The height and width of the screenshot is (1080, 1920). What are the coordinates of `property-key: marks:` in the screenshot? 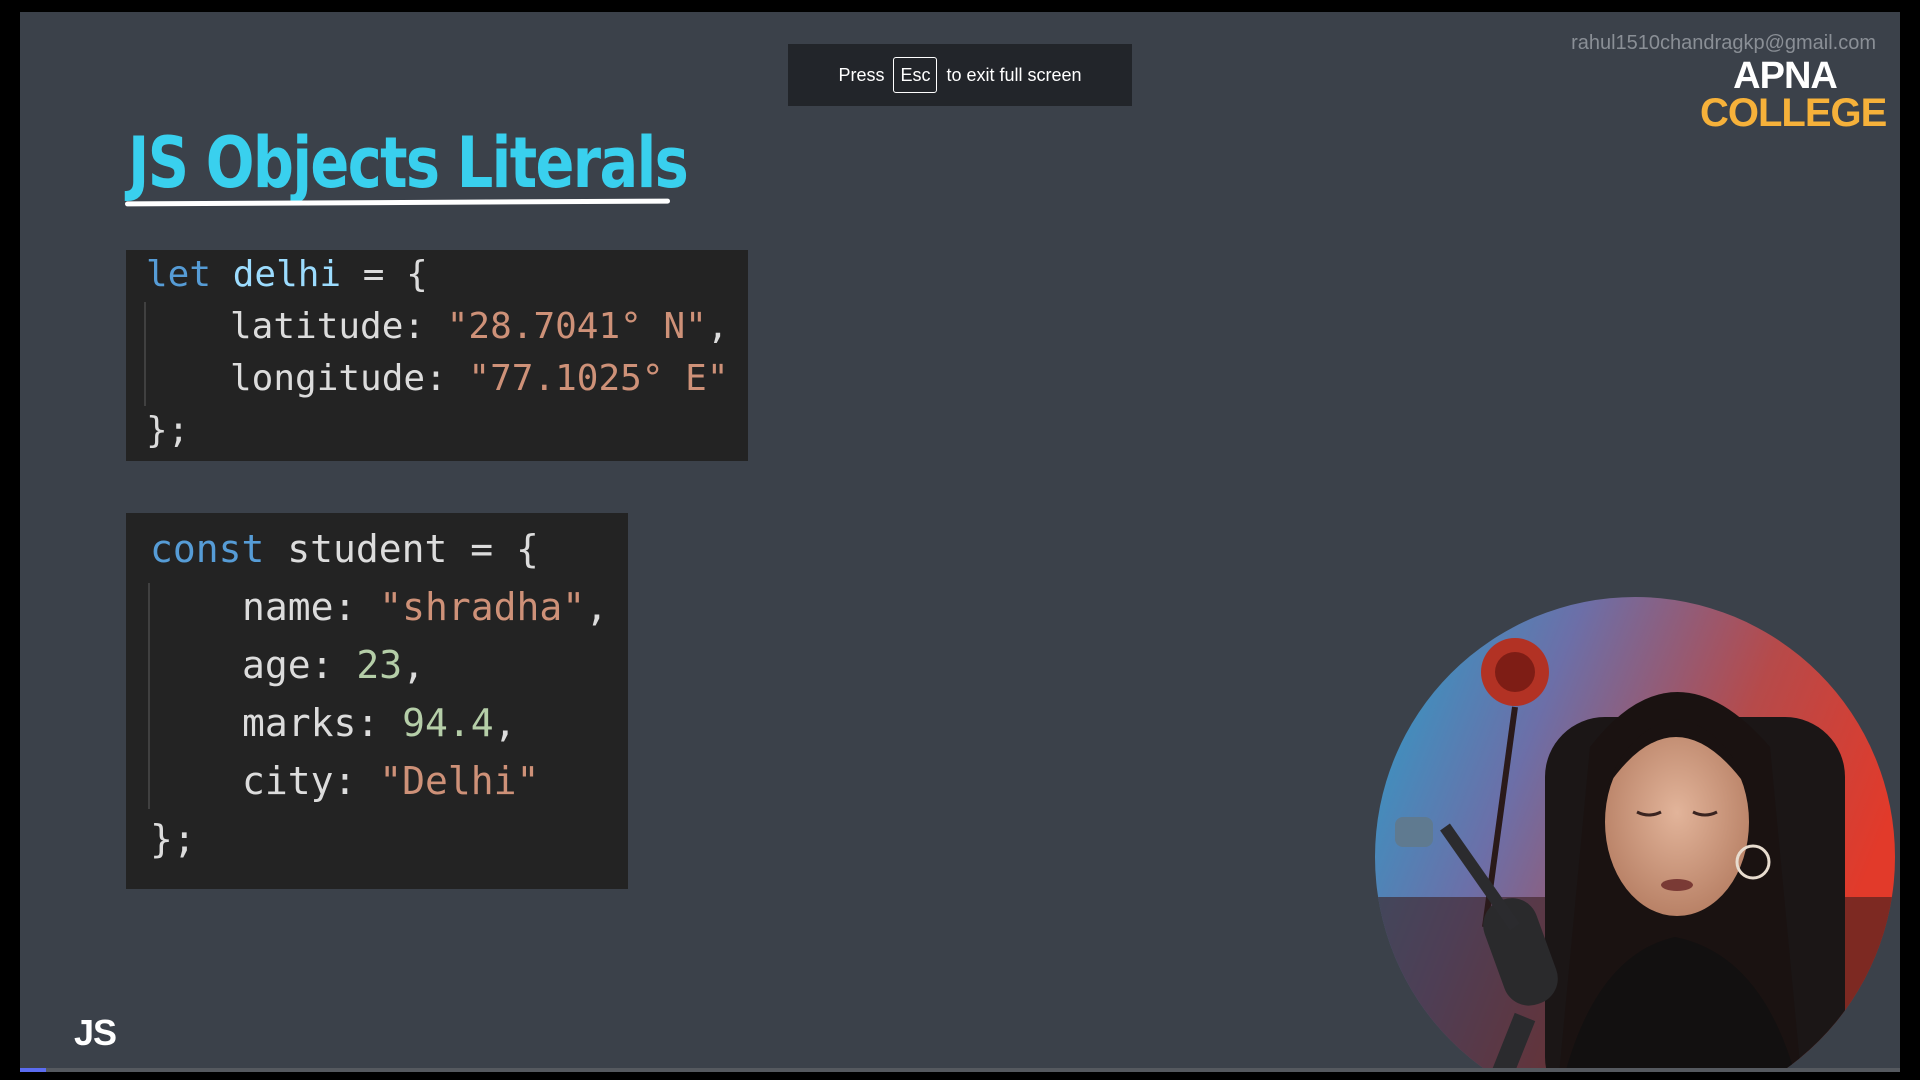 It's located at (322, 723).